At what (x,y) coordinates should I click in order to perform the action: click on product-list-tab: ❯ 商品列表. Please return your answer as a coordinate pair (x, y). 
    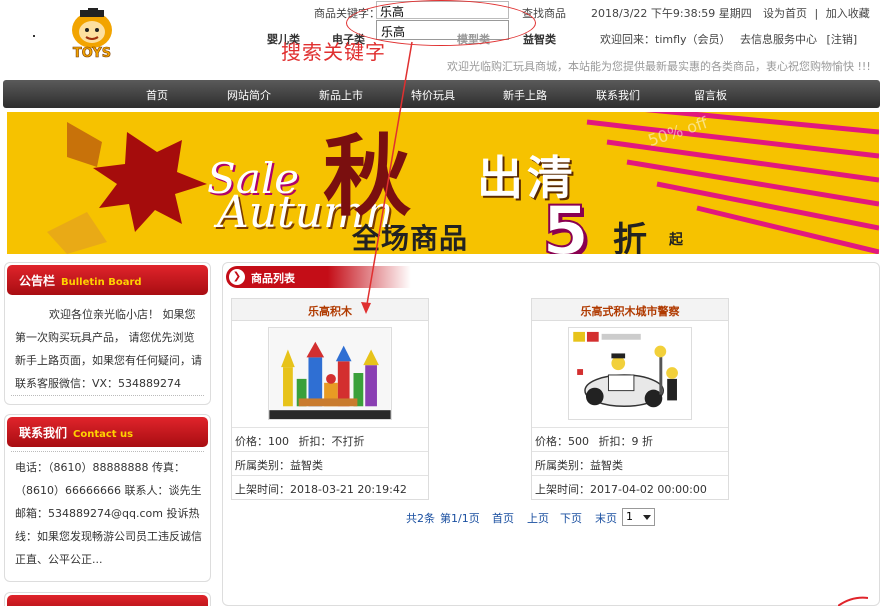
    Looking at the image, I should click on (318, 277).